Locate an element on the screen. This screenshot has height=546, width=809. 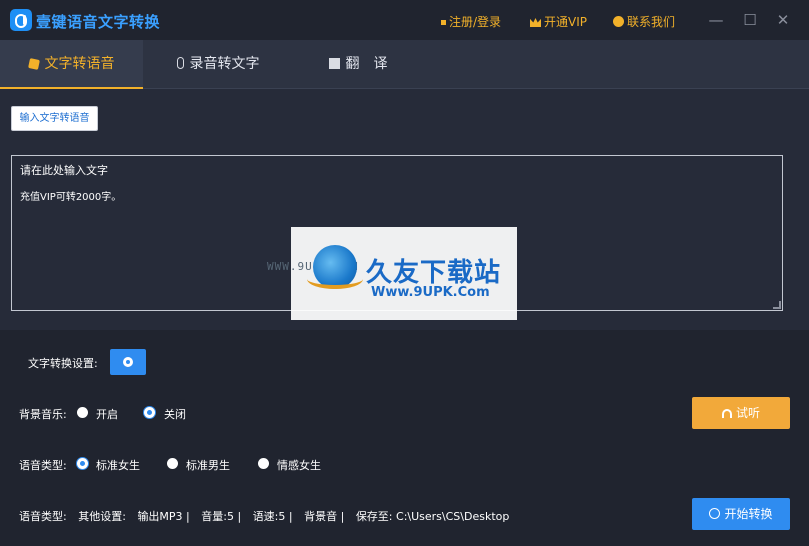
register-login-link: 注册/登录 is located at coordinates (471, 21).